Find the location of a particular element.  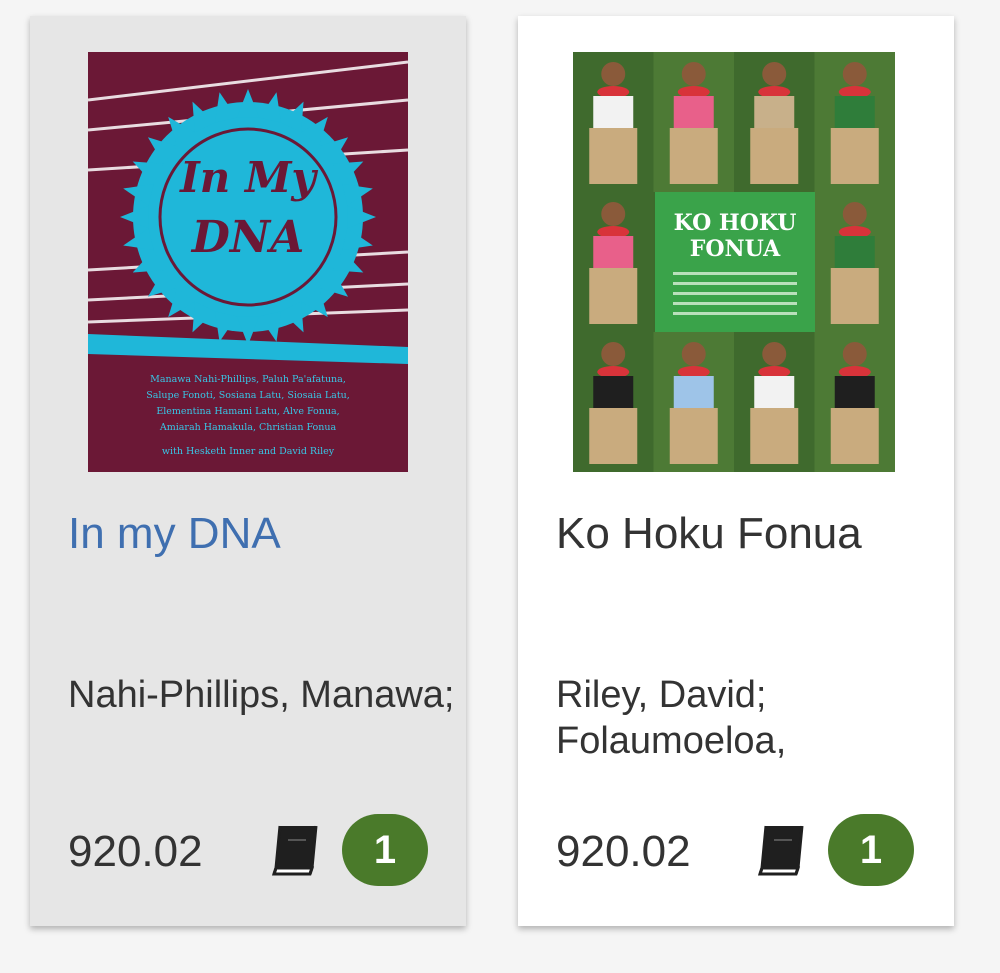

book-cover-image: KO HOKU FONUA is located at coordinates (734, 262).